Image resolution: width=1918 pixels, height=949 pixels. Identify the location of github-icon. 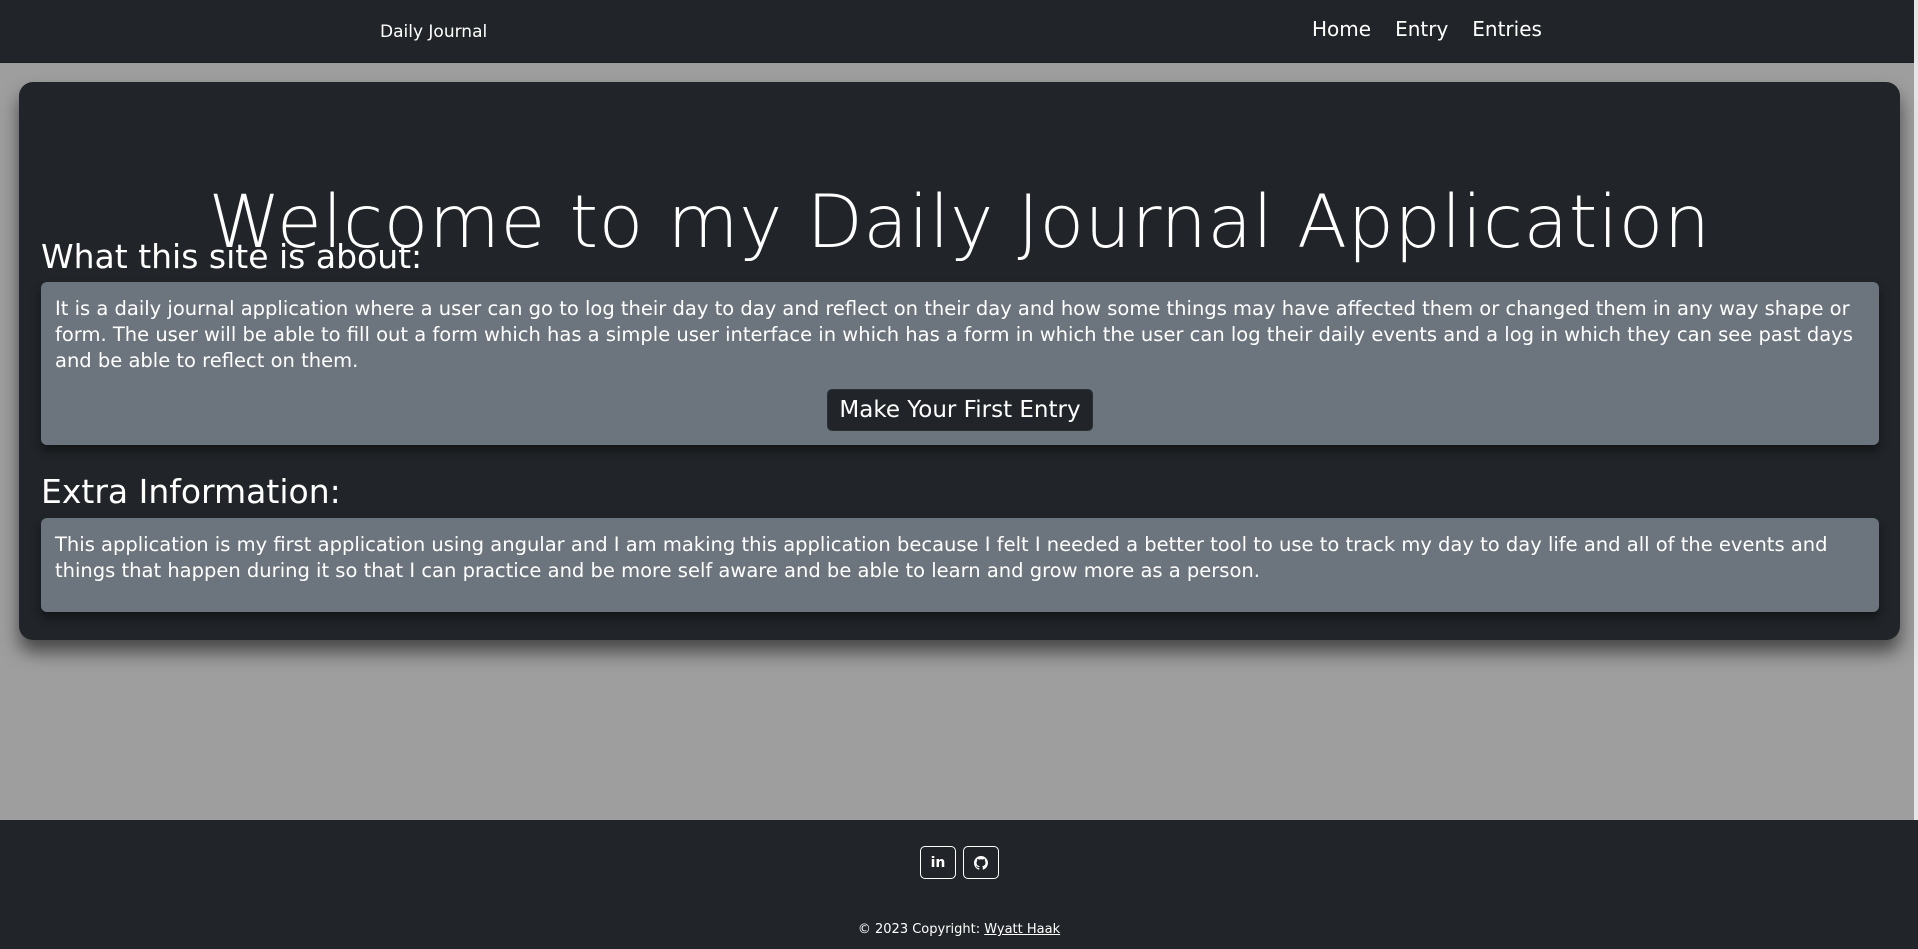
(981, 862).